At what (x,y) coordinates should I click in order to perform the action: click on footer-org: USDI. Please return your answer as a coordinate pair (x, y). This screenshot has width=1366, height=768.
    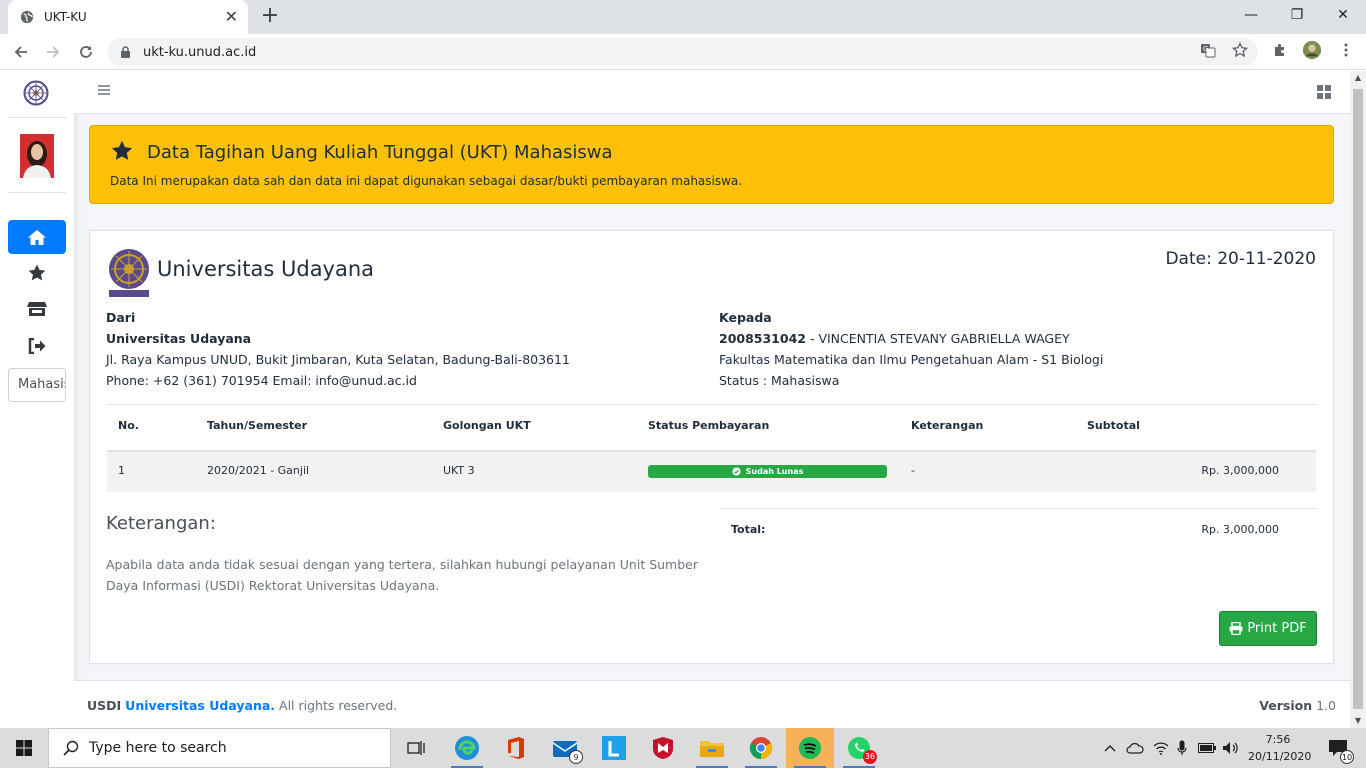
    Looking at the image, I should click on (104, 705).